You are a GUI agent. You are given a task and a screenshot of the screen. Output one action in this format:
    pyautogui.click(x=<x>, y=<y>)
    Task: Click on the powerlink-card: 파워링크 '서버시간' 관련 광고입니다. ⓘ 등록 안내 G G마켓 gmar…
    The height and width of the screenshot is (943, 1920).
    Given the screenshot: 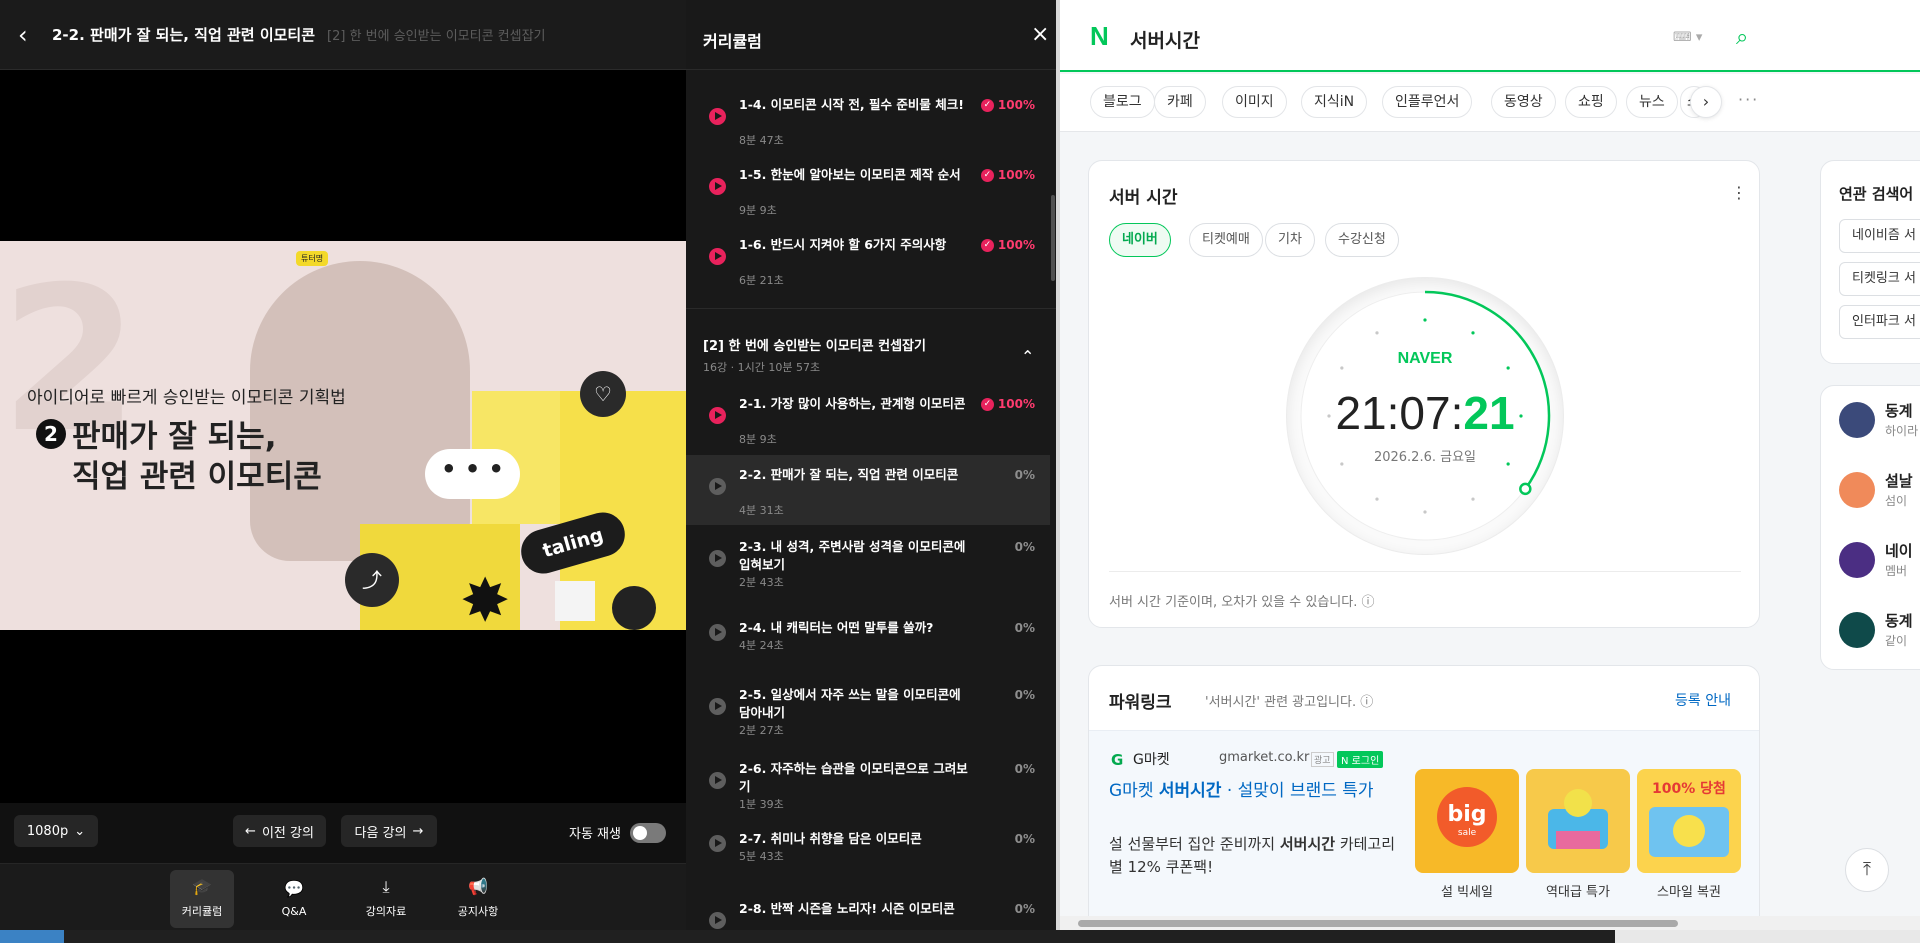 What is the action you would take?
    pyautogui.click(x=1424, y=804)
    